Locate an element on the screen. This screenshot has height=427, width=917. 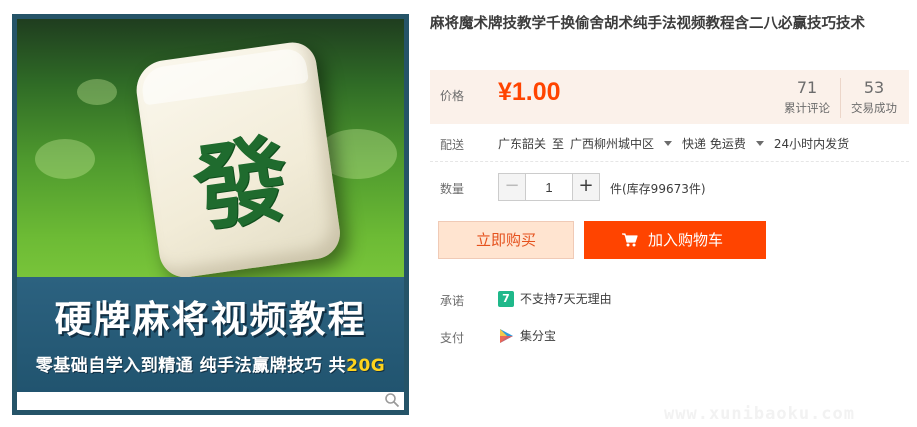
payment-label: 支付 is located at coordinates (452, 338).